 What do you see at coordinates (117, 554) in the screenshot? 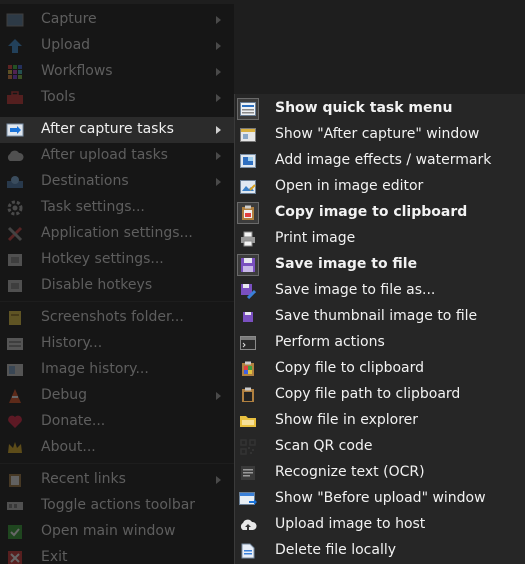
I see `menu-item-exit: Exit` at bounding box center [117, 554].